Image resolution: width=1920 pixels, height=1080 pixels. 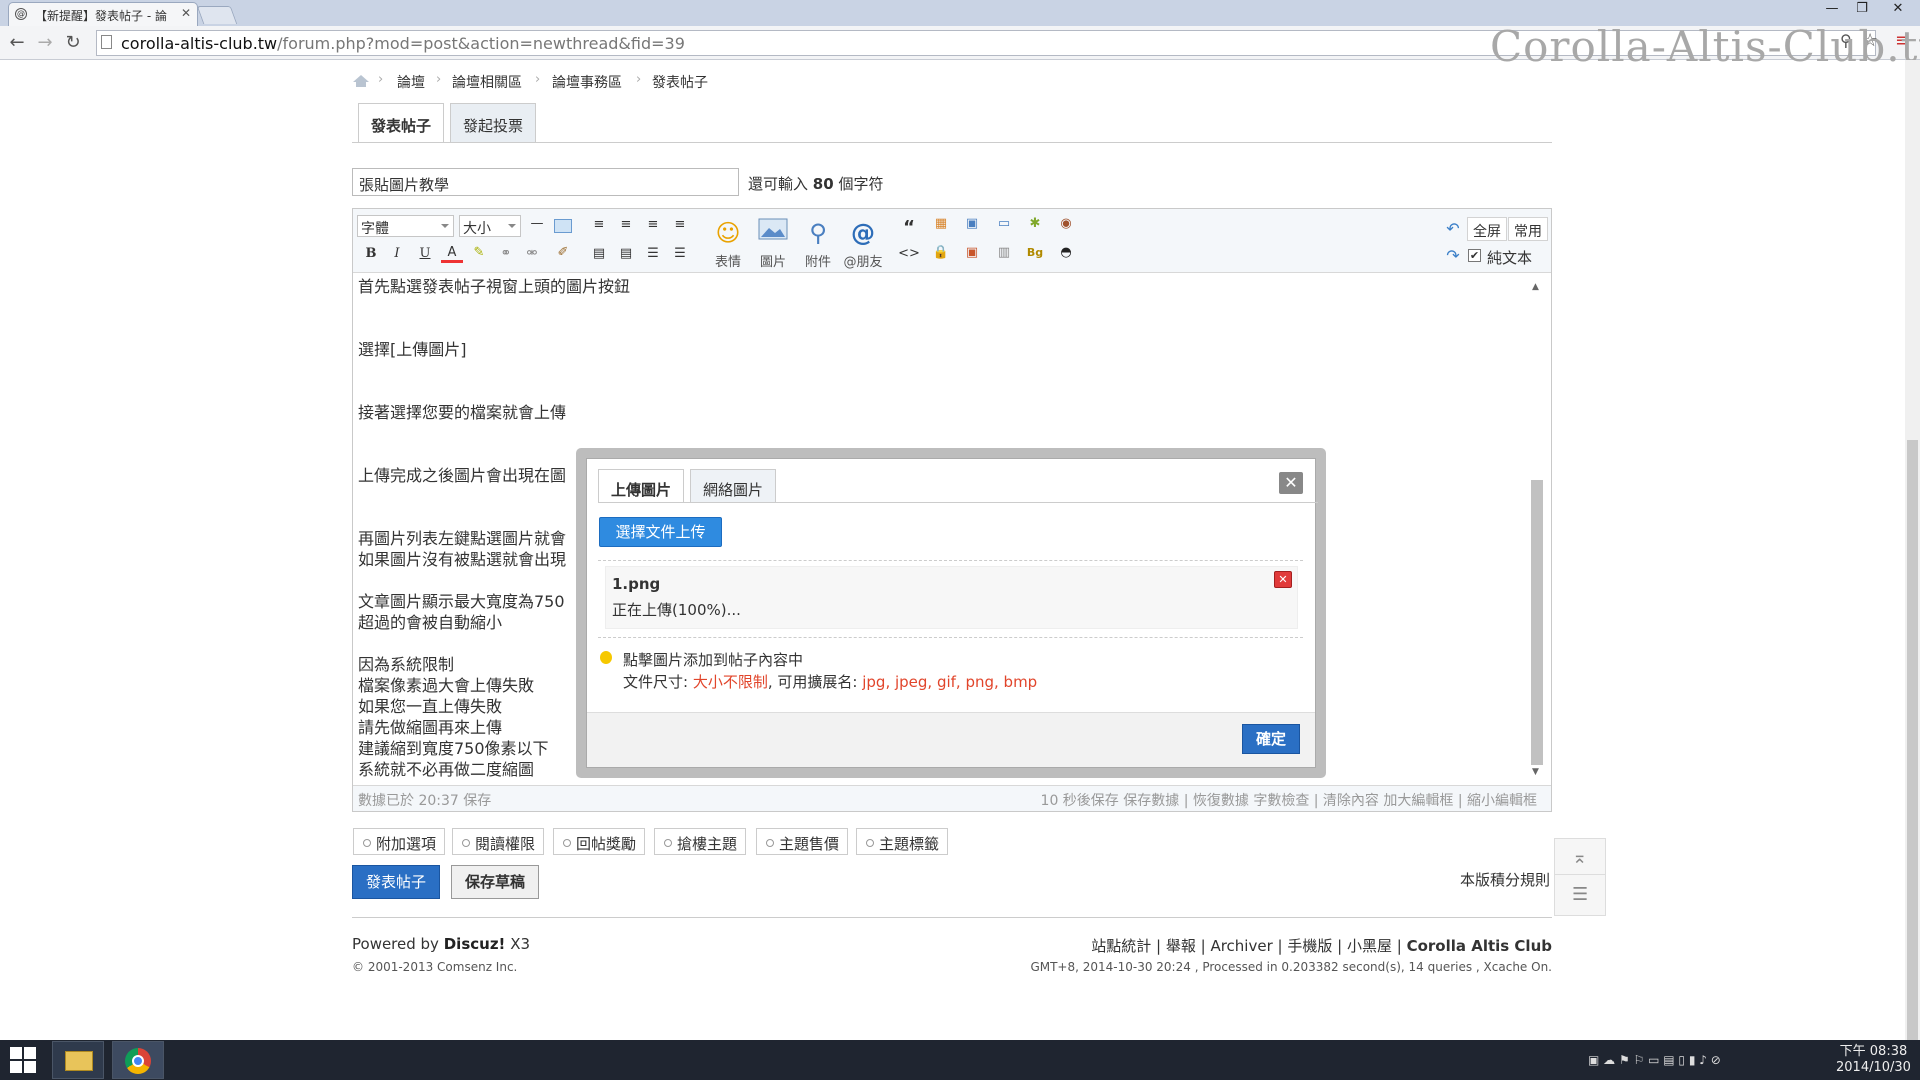 I want to click on dialog-divider, so click(x=950, y=560).